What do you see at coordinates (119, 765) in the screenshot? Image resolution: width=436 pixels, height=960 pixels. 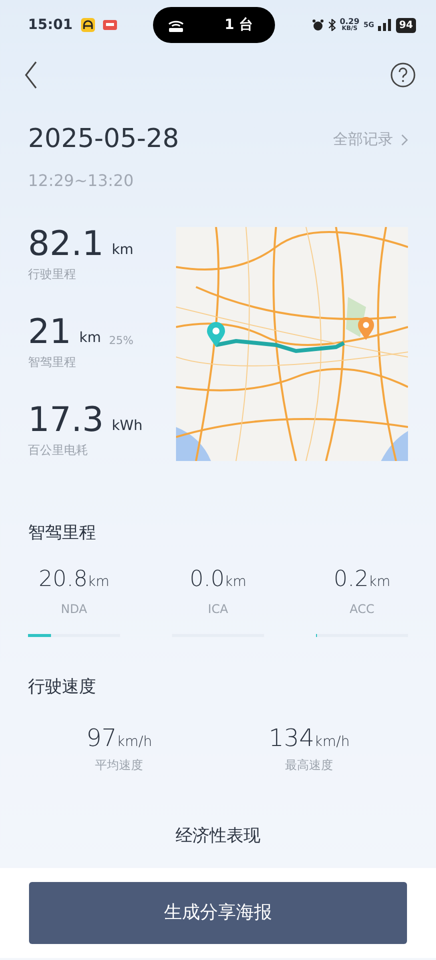 I see `speed-label: 平均速度` at bounding box center [119, 765].